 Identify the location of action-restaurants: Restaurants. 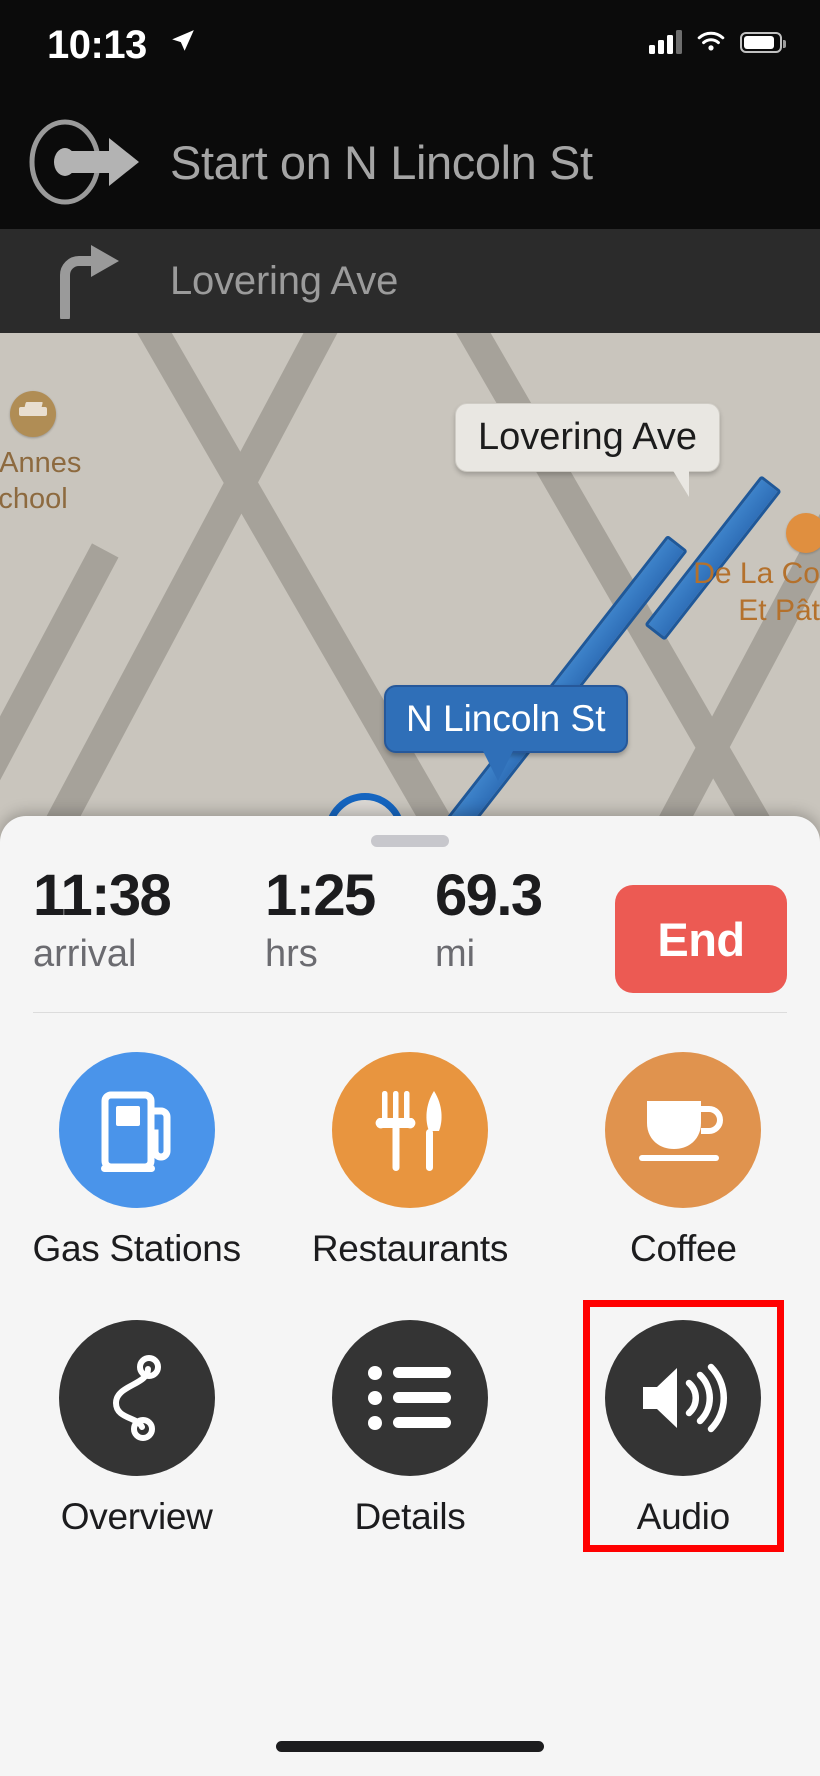
(409, 1158).